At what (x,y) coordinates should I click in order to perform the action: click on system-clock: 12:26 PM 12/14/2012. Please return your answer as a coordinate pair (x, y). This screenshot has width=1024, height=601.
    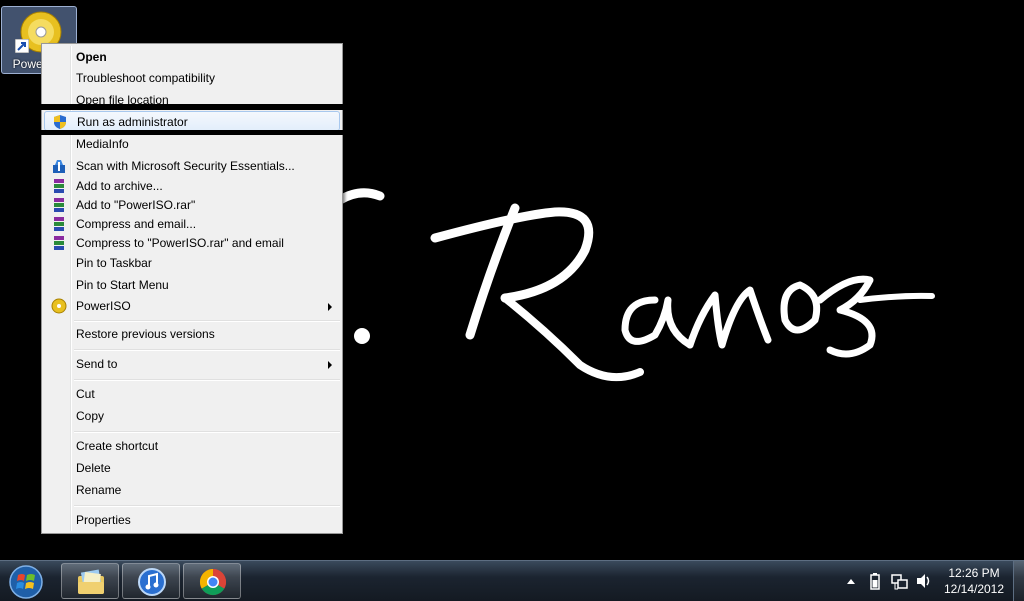
    Looking at the image, I should click on (974, 581).